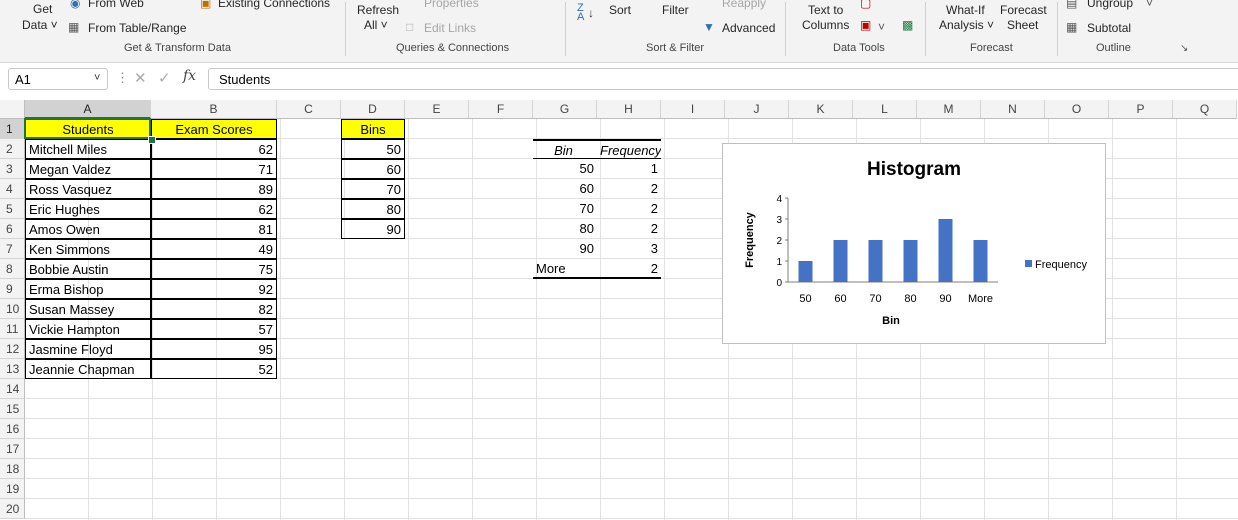  Describe the element at coordinates (907, 25) in the screenshot. I see `consolidate-icon: ▩` at that location.